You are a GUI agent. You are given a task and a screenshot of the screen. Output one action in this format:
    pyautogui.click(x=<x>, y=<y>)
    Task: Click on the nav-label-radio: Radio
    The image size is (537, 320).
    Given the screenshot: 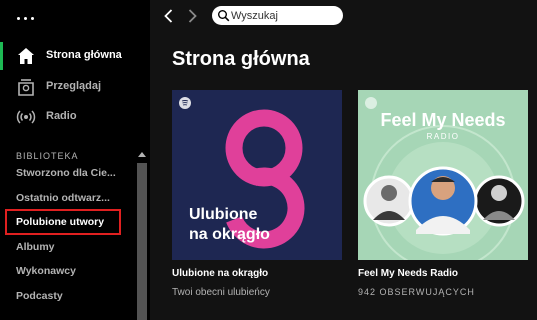 What is the action you would take?
    pyautogui.click(x=61, y=116)
    